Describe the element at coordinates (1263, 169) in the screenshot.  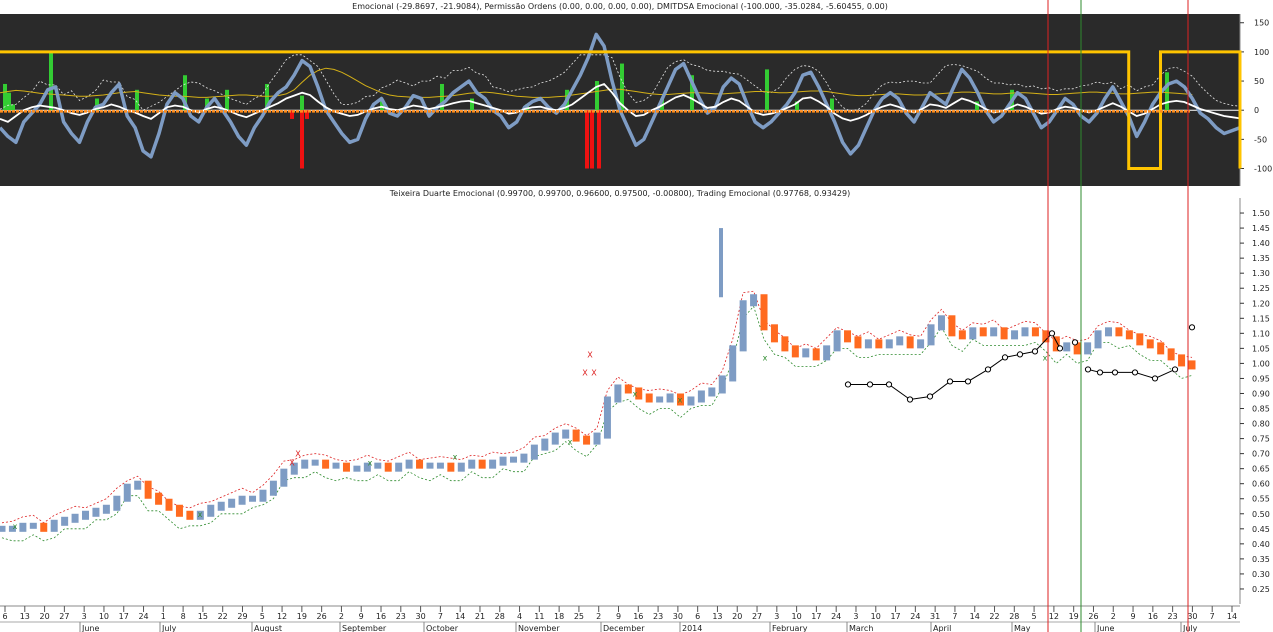
I see `indicator-tick-label: -100` at that location.